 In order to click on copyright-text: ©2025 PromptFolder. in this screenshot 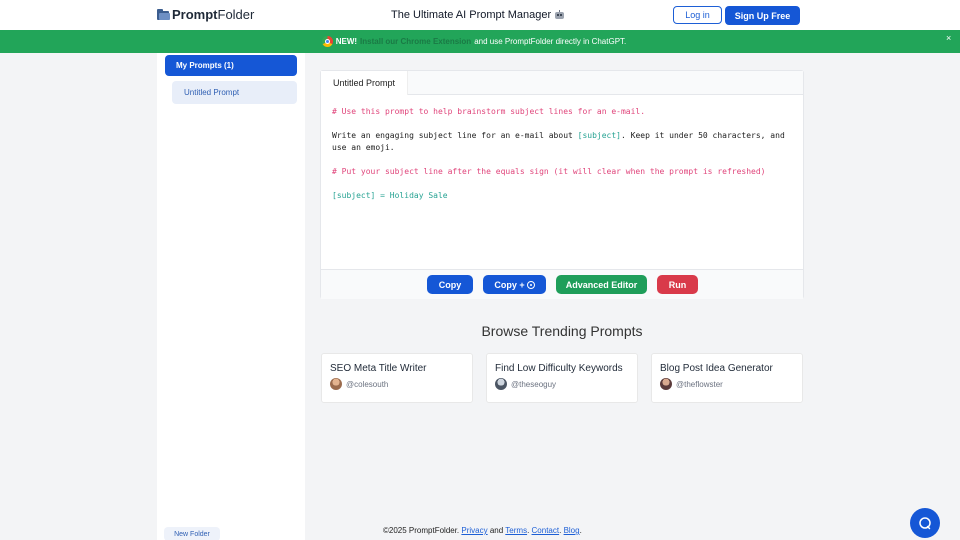, I will do `click(421, 530)`.